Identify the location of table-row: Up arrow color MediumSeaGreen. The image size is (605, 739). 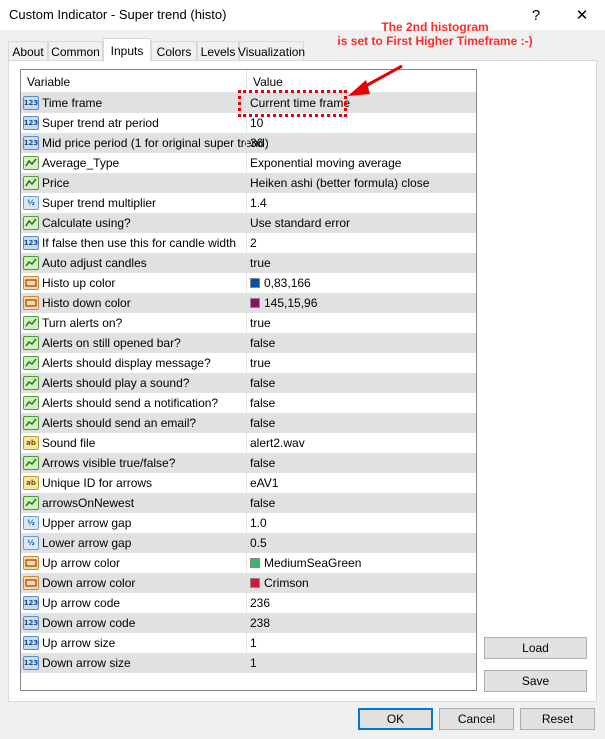
(248, 563).